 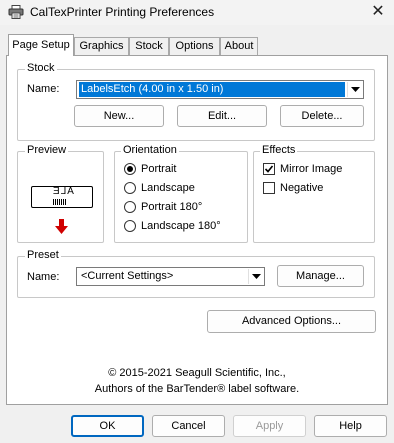 I want to click on window-title: CalTexPrinter Printing Preferences, so click(x=122, y=12).